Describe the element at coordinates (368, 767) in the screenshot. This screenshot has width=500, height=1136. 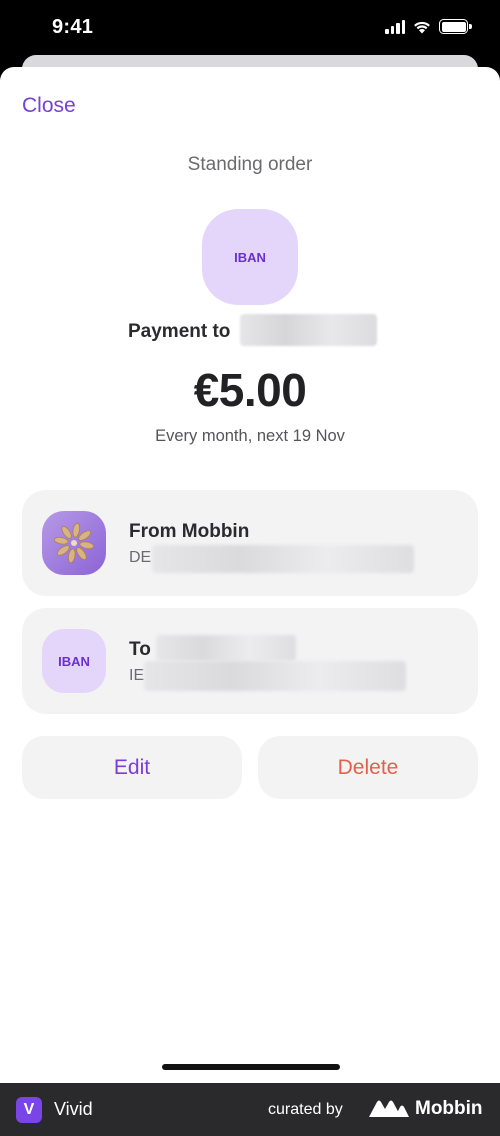
I see `delete-button: Delete` at that location.